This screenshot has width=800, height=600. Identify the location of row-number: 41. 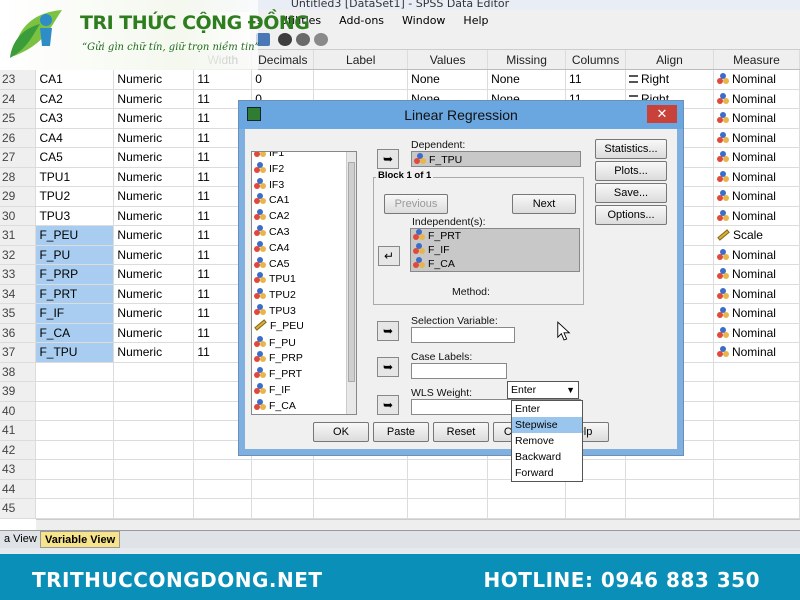
(18, 430).